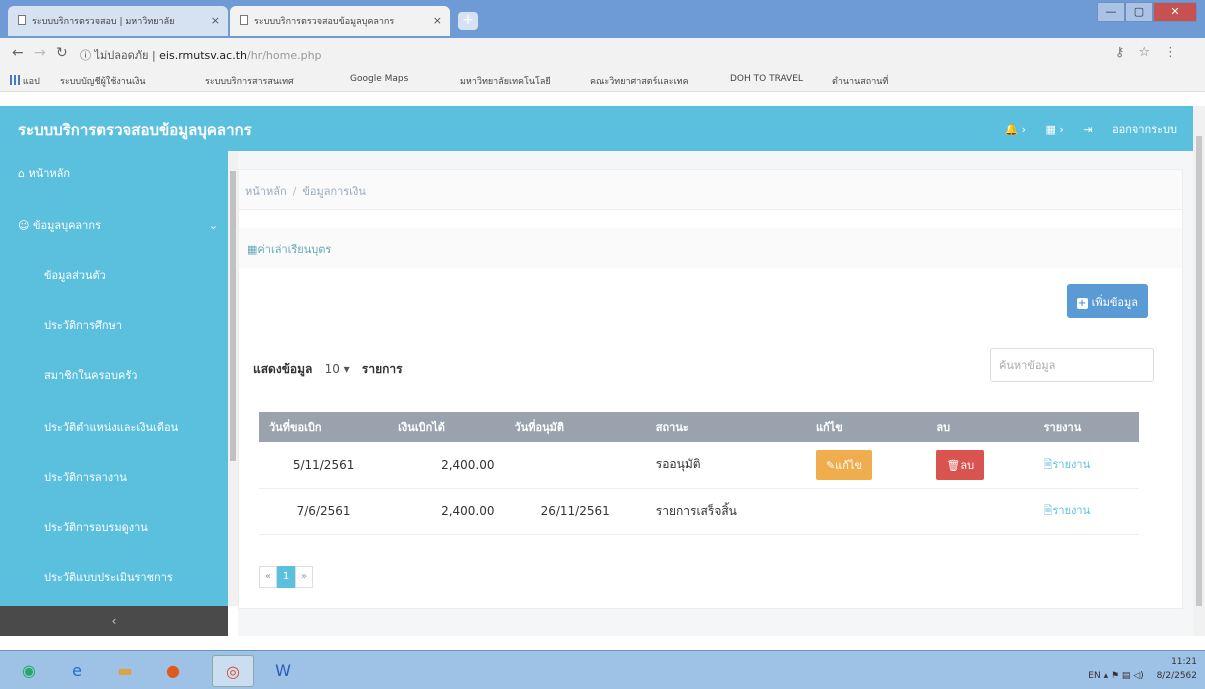  What do you see at coordinates (268, 577) in the screenshot?
I see `pagination-prev: «` at bounding box center [268, 577].